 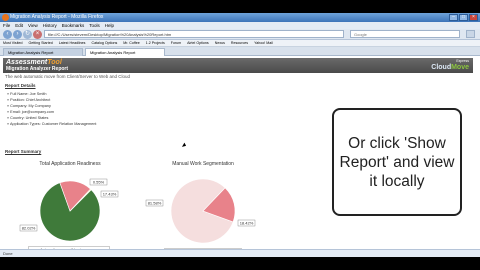 I want to click on tab-migration-report-2: Migration Analysis Report, so click(x=125, y=52).